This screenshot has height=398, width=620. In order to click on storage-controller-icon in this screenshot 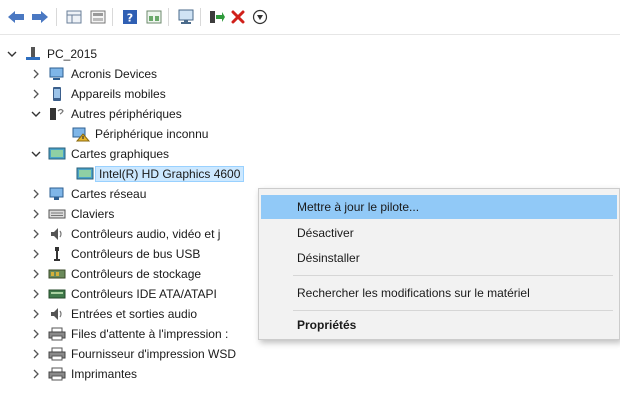, I will do `click(57, 274)`.